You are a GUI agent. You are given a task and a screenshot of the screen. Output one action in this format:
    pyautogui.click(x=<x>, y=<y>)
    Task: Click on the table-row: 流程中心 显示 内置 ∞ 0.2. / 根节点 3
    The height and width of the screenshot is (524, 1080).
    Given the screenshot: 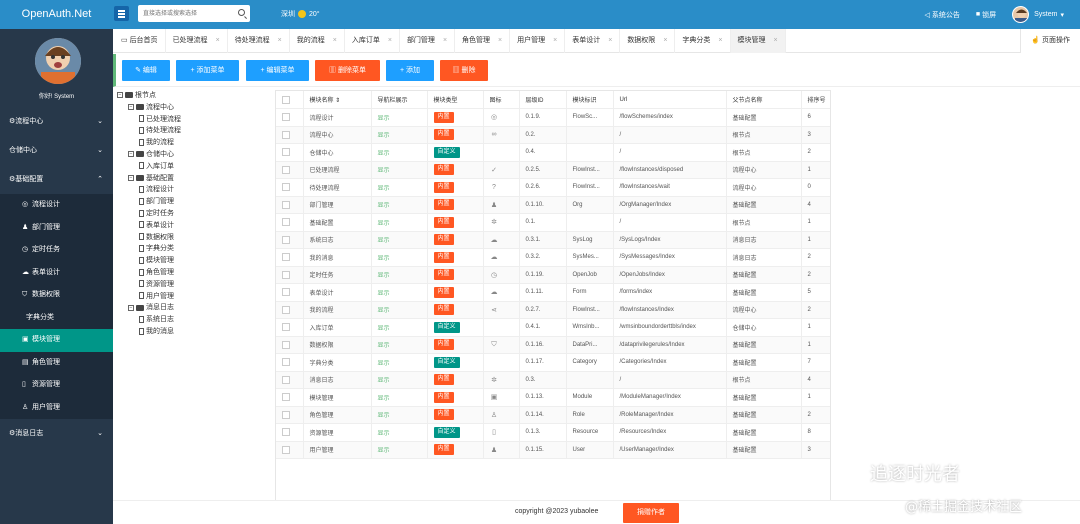 What is the action you would take?
    pyautogui.click(x=553, y=135)
    